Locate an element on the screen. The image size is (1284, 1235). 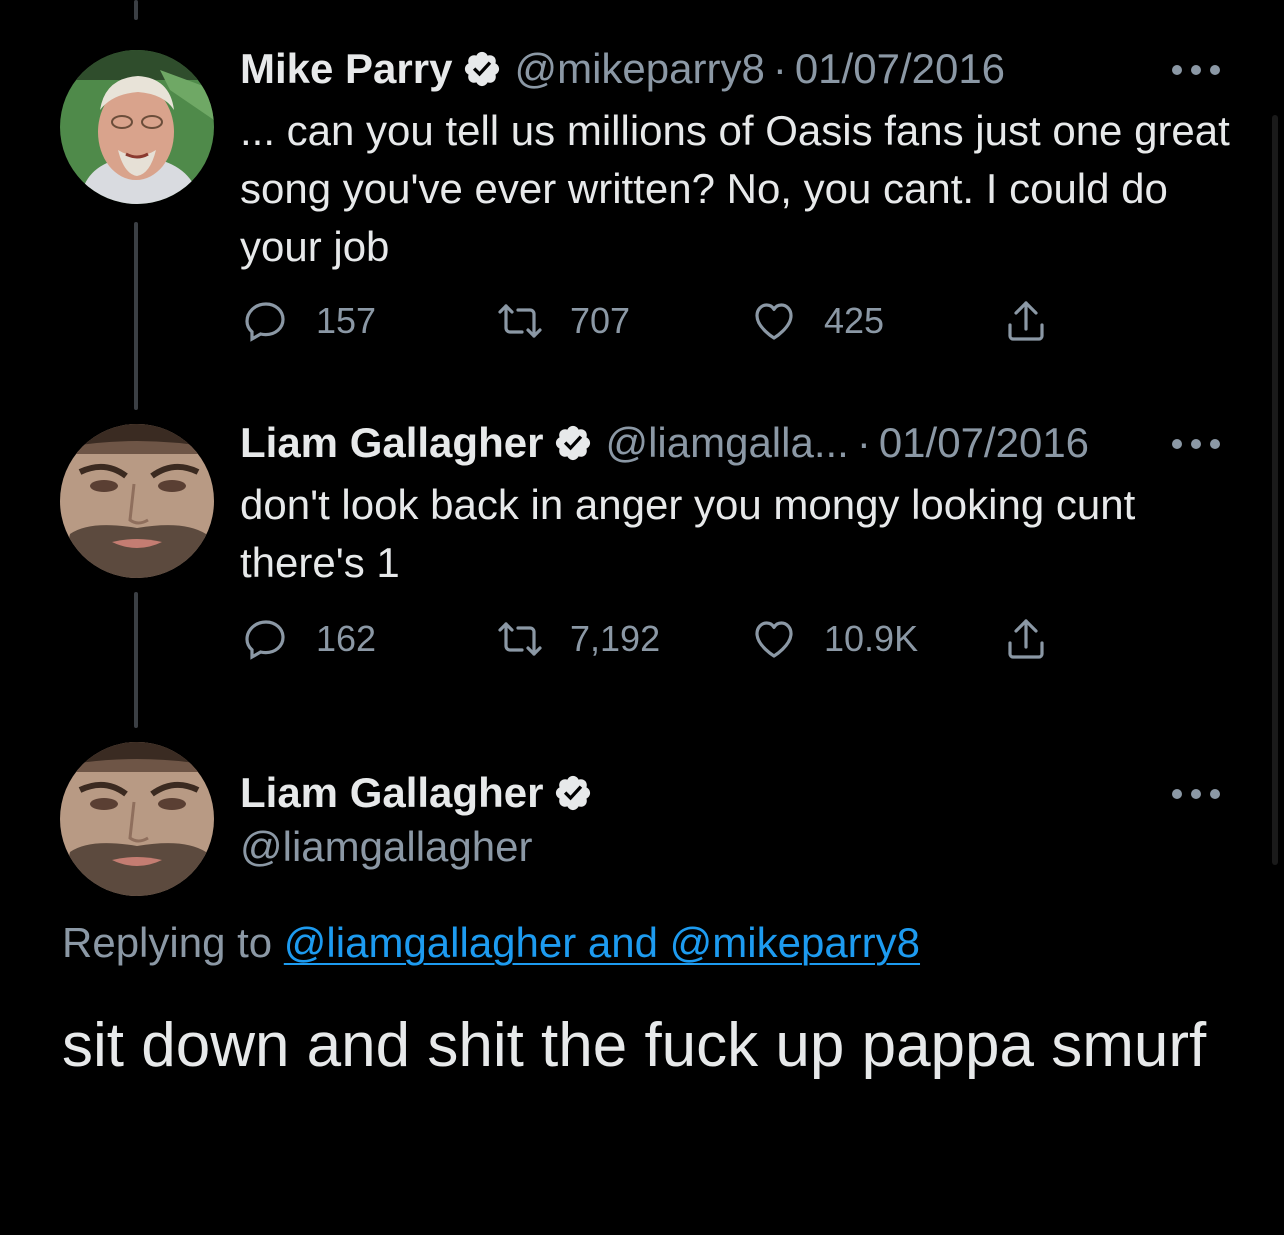
main-tweet-name-row: Liam Gallagher is located at coordinates (422, 793).